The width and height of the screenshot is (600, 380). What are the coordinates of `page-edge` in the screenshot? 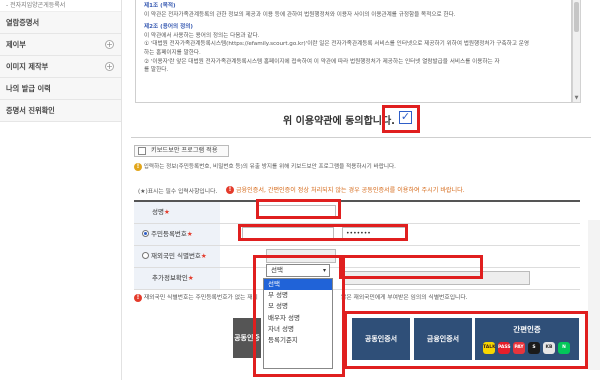 It's located at (594, 295).